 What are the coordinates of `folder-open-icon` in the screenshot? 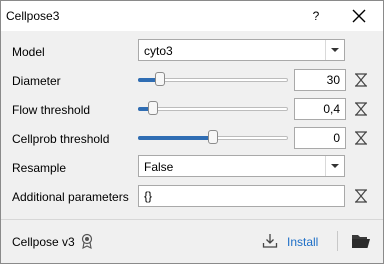 It's located at (361, 241).